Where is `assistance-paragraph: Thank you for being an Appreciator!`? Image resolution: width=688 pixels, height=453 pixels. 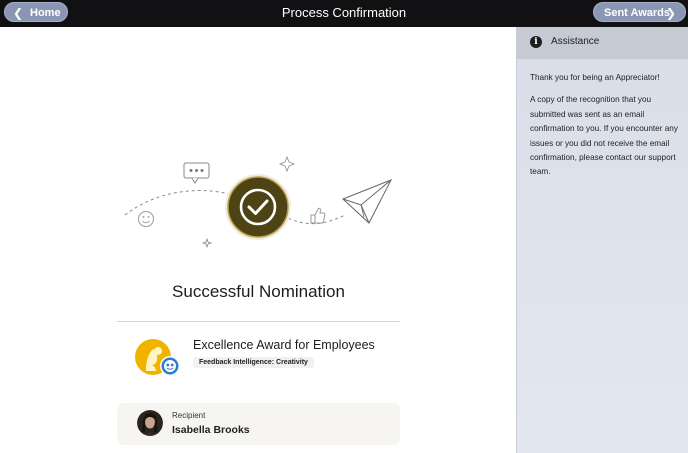
assistance-paragraph: Thank you for being an Appreciator! is located at coordinates (595, 77).